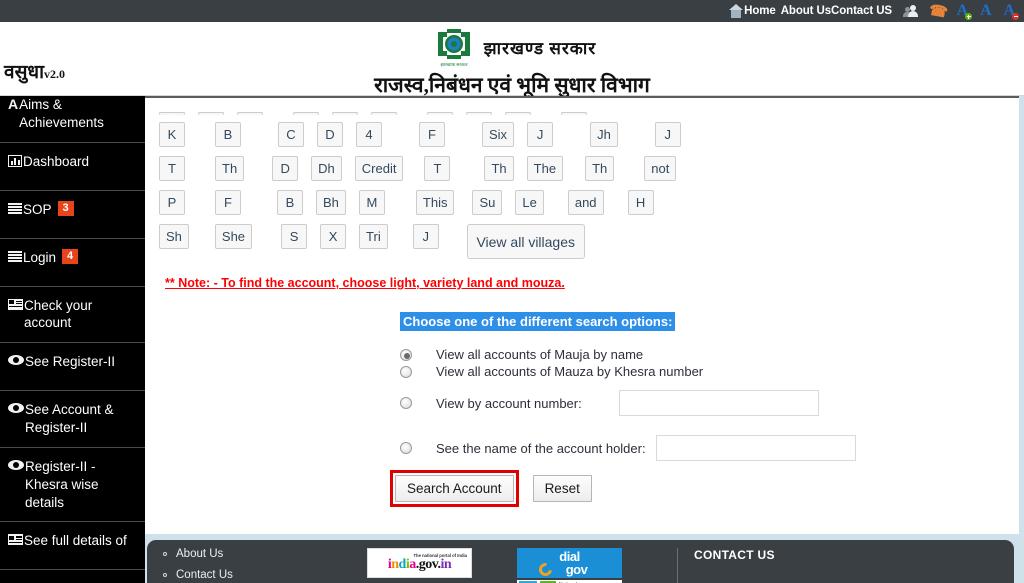 The height and width of the screenshot is (583, 1024). Describe the element at coordinates (13, 104) in the screenshot. I see `letter-a-icon: A` at that location.